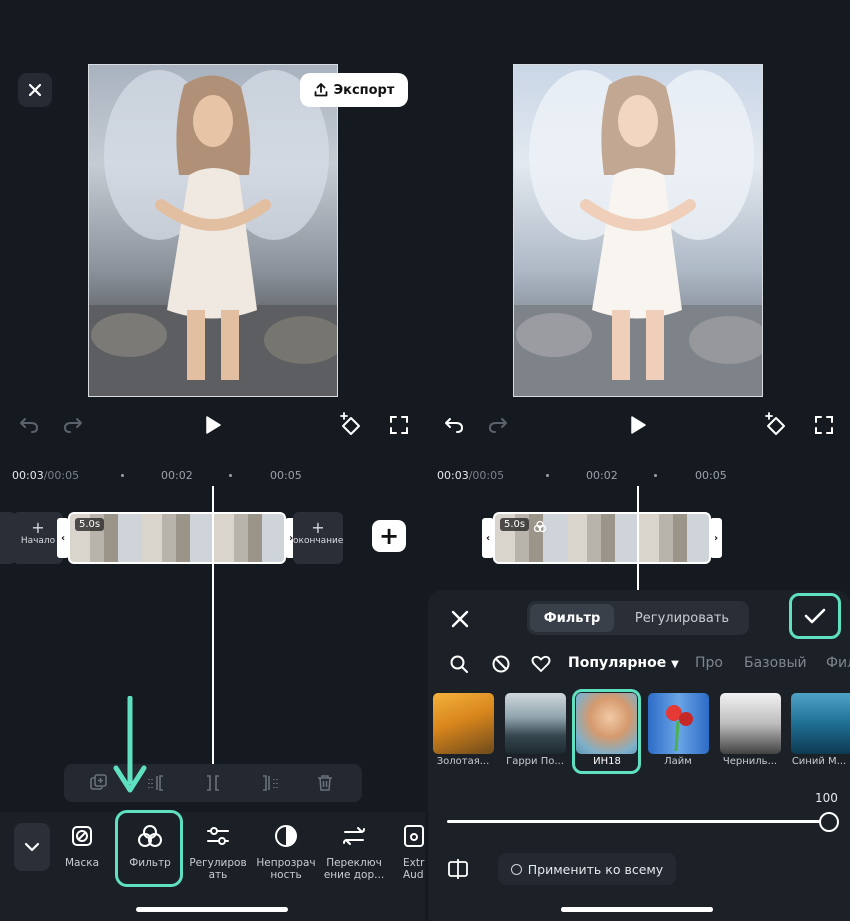  What do you see at coordinates (320, 90) in the screenshot?
I see `upload-icon` at bounding box center [320, 90].